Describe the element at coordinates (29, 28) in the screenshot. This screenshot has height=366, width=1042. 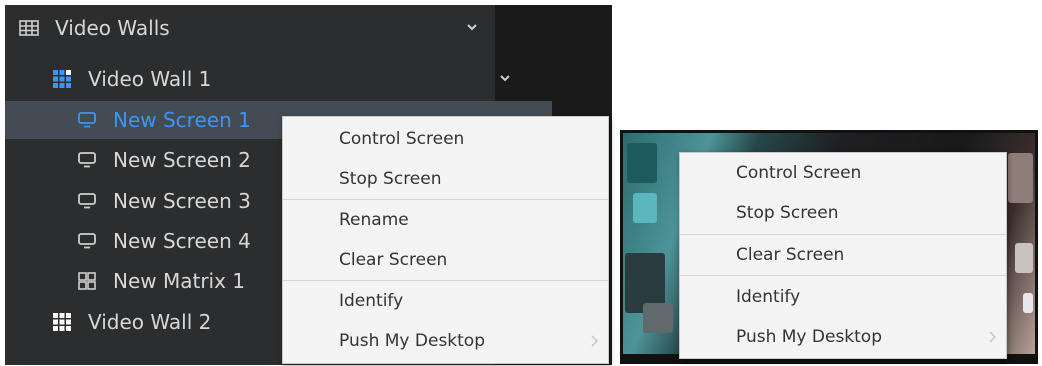
I see `video-walls-icon` at that location.